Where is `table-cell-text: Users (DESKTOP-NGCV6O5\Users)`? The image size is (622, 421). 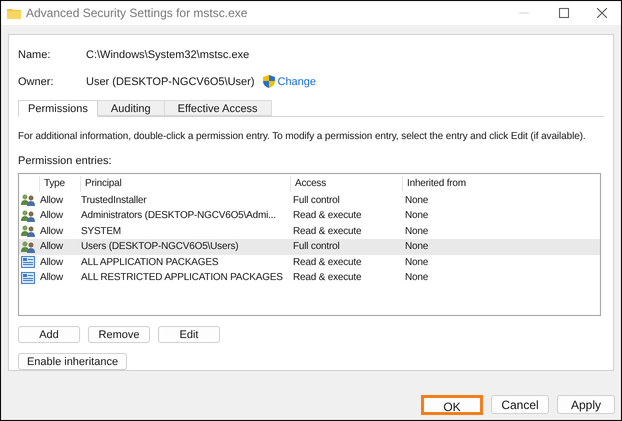 table-cell-text: Users (DESKTOP-NGCV6O5\Users) is located at coordinates (160, 247).